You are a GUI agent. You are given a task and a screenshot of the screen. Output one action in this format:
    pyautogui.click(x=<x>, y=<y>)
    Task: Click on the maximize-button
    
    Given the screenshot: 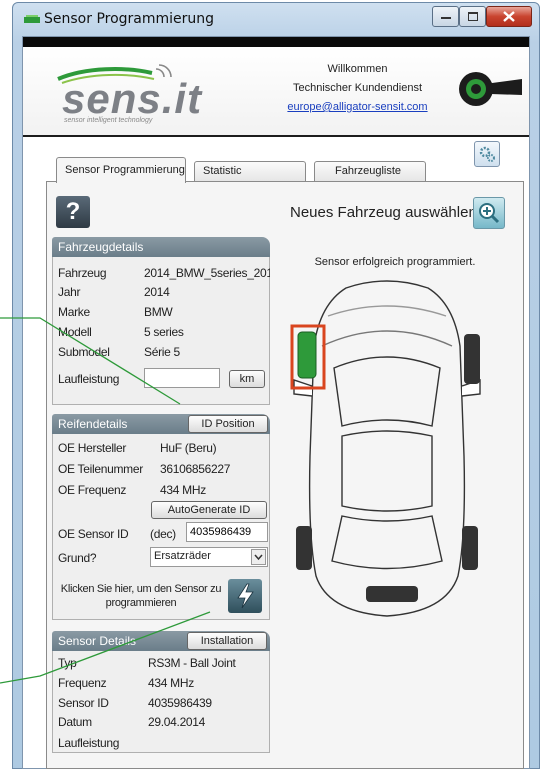 What is the action you would take?
    pyautogui.click(x=472, y=16)
    